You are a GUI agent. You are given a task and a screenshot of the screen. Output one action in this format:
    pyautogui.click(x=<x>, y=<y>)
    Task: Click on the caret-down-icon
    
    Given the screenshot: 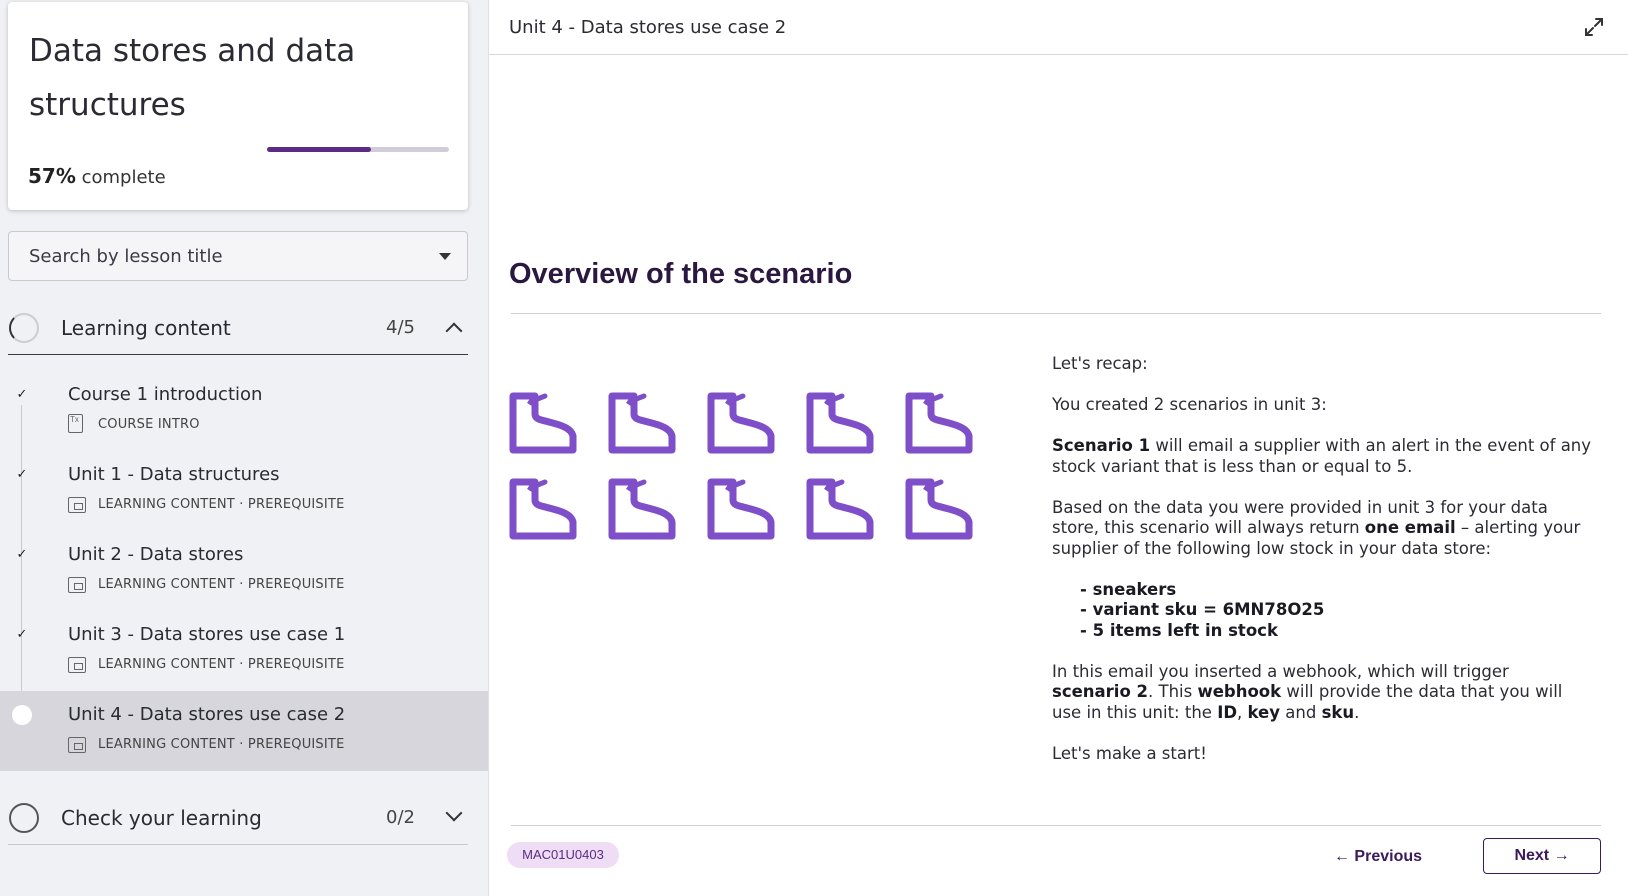 What is the action you would take?
    pyautogui.click(x=445, y=256)
    